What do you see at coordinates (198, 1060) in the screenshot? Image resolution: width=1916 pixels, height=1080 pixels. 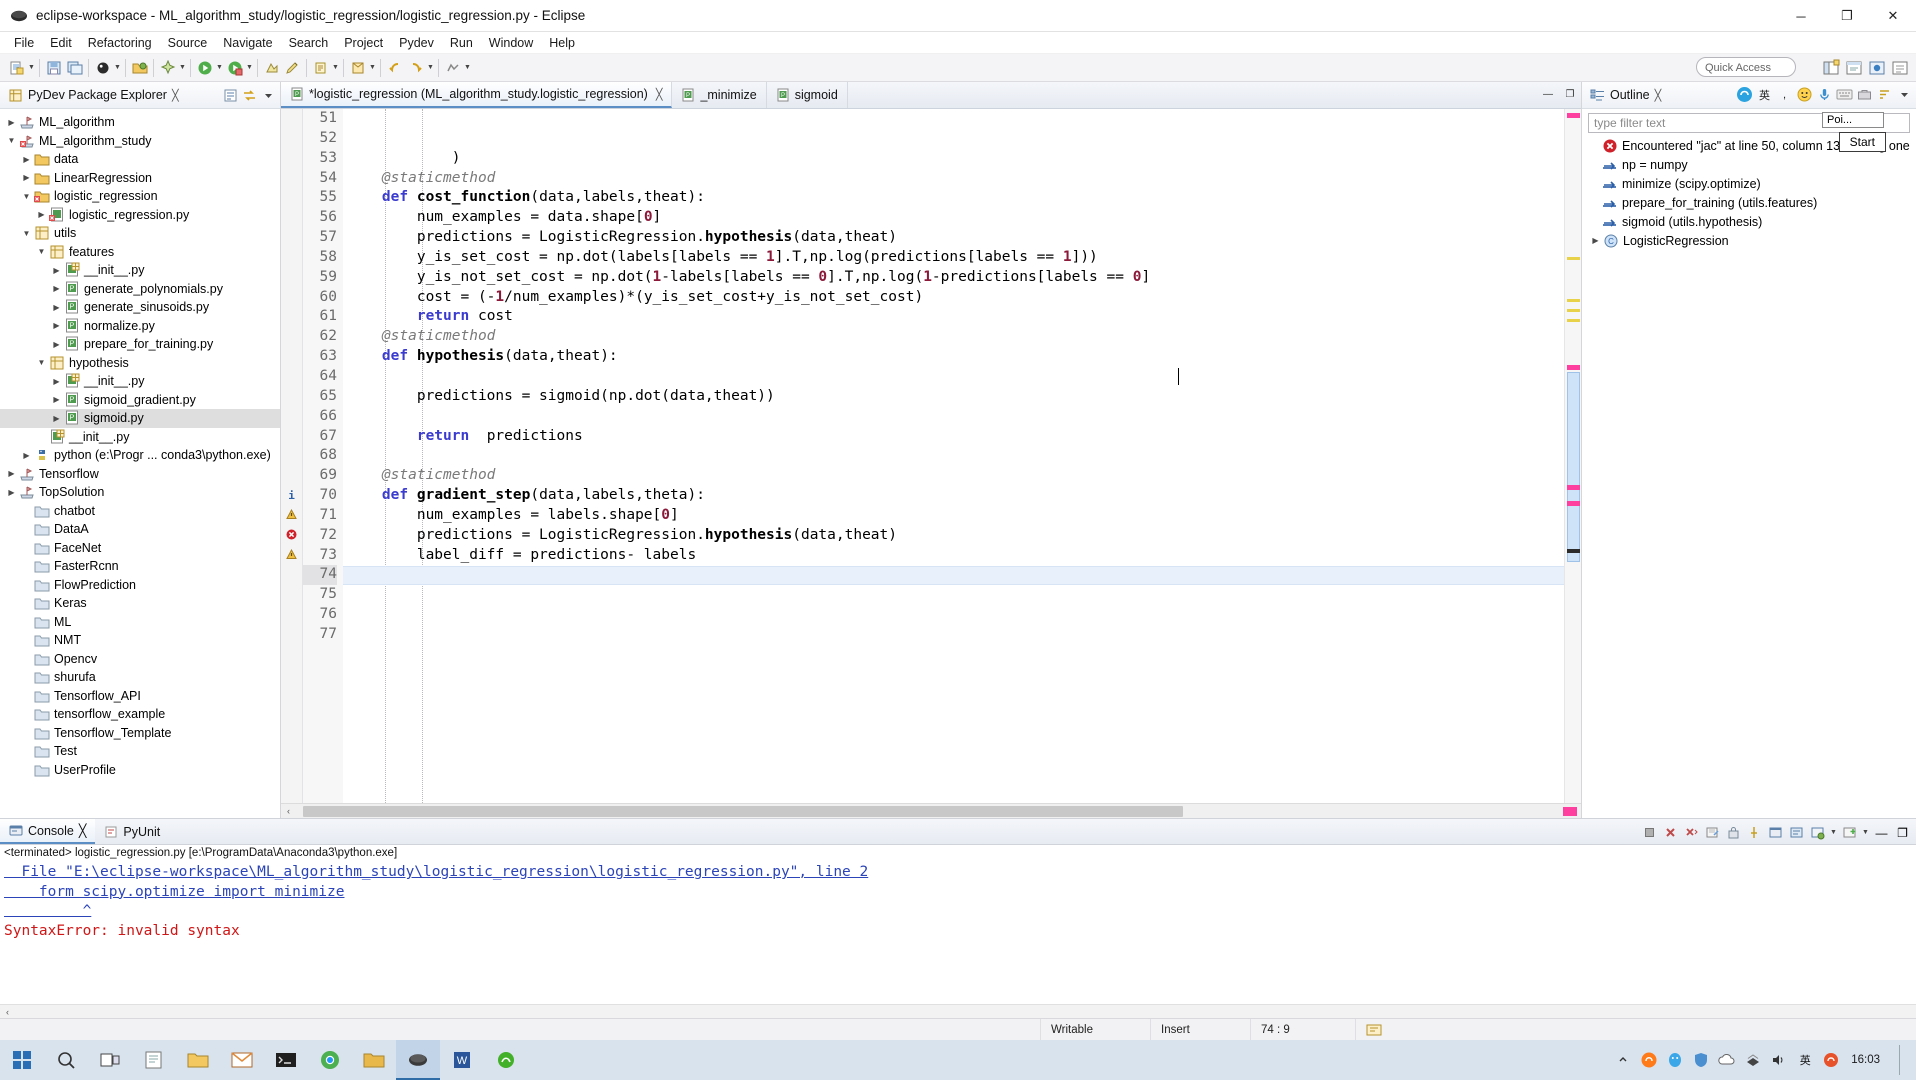 I see `taskbar-app-folder-icon` at bounding box center [198, 1060].